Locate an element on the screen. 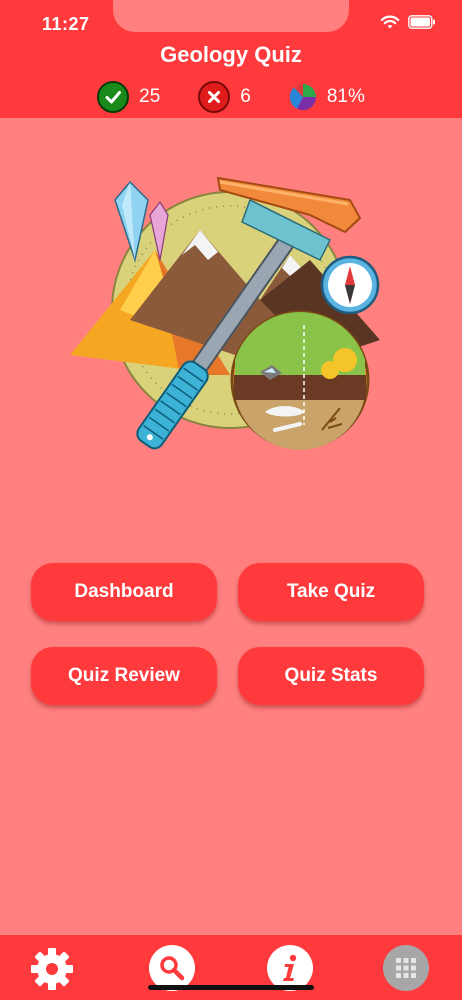 Image resolution: width=462 pixels, height=1000 pixels. battery-icon is located at coordinates (421, 22).